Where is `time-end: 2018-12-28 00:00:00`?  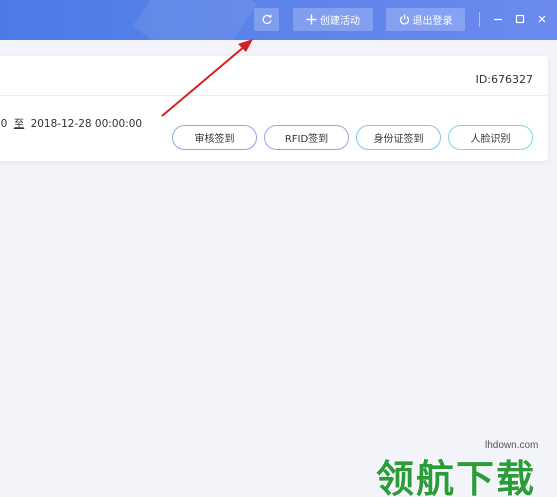 time-end: 2018-12-28 00:00:00 is located at coordinates (86, 124).